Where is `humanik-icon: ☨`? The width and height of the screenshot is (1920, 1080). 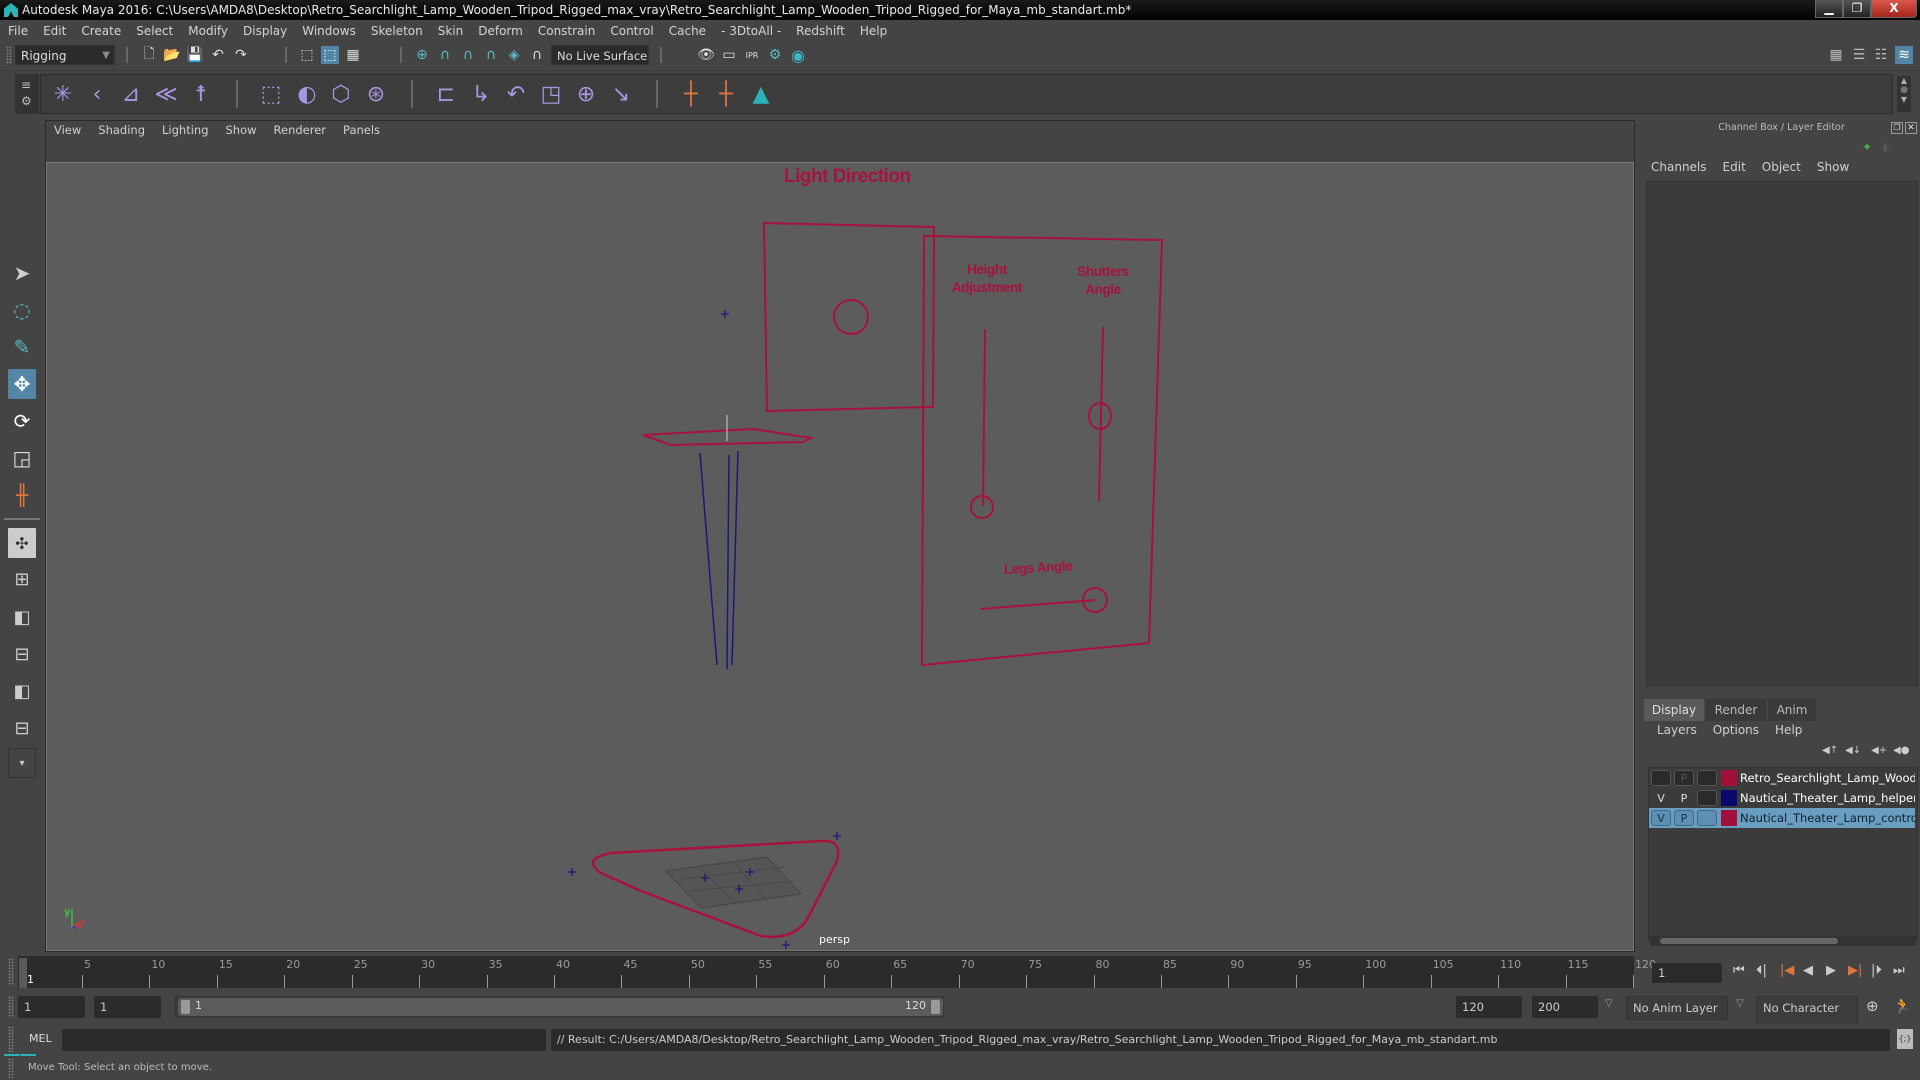
humanik-icon: ☨ is located at coordinates (201, 95).